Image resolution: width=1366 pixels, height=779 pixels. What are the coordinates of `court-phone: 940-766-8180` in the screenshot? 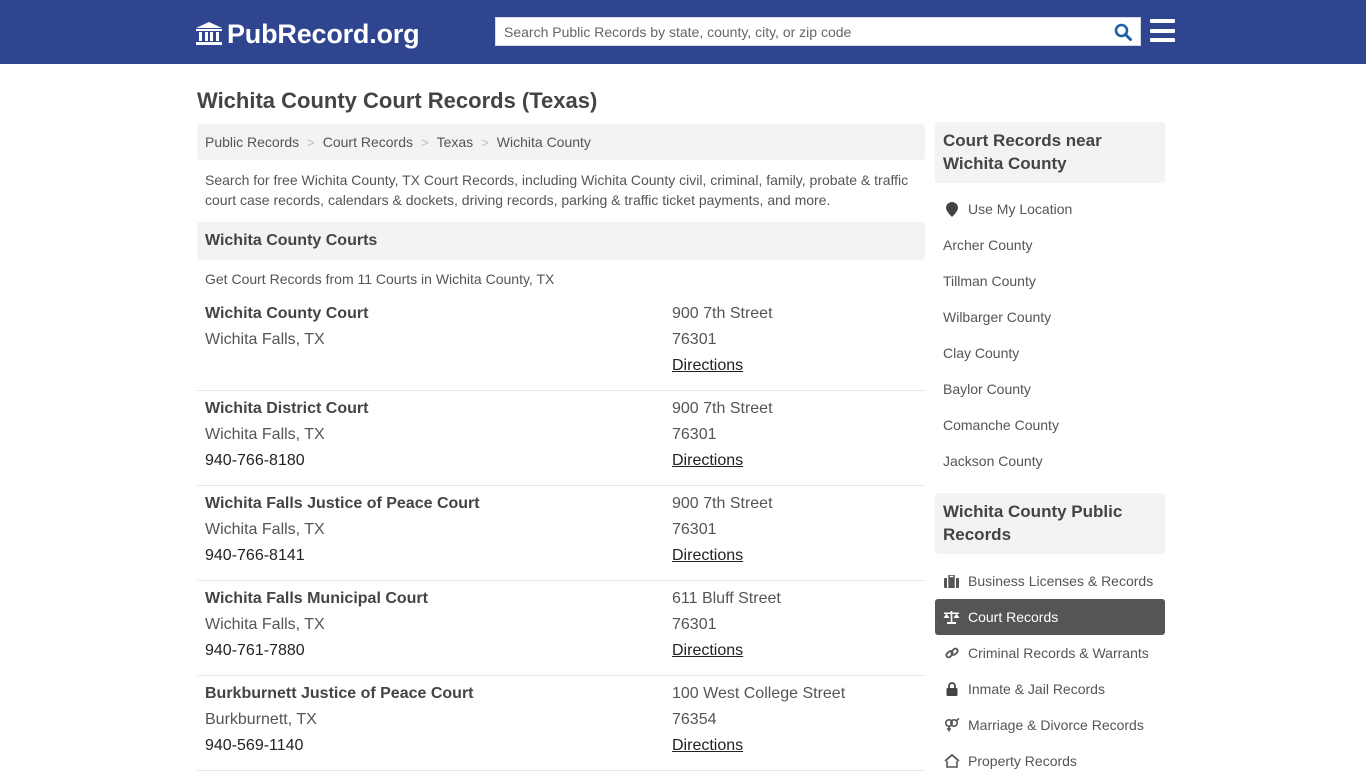 It's located at (286, 461).